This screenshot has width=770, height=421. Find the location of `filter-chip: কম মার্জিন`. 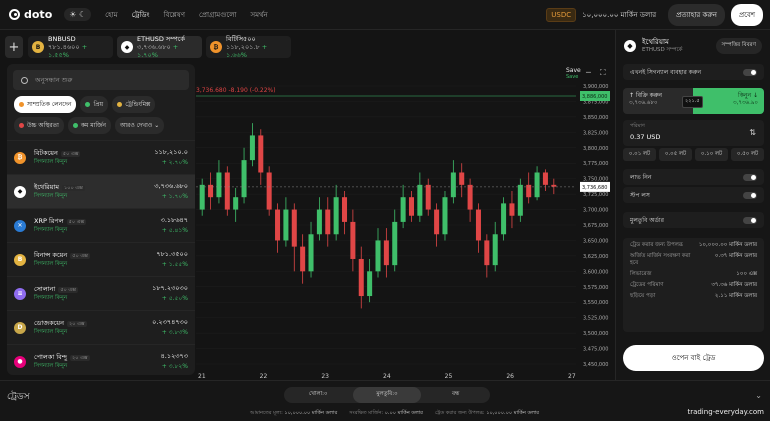

filter-chip: কম মার্জিন is located at coordinates (89, 125).